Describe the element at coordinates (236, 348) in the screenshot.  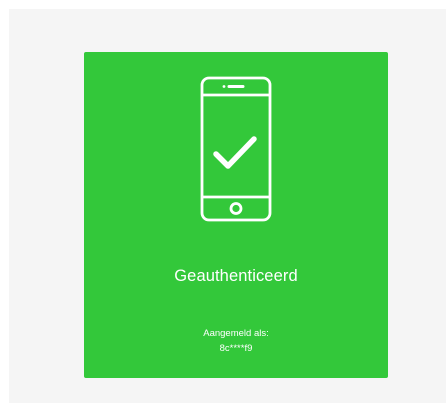
I see `logged-in-account-id: 8c****f9` at that location.